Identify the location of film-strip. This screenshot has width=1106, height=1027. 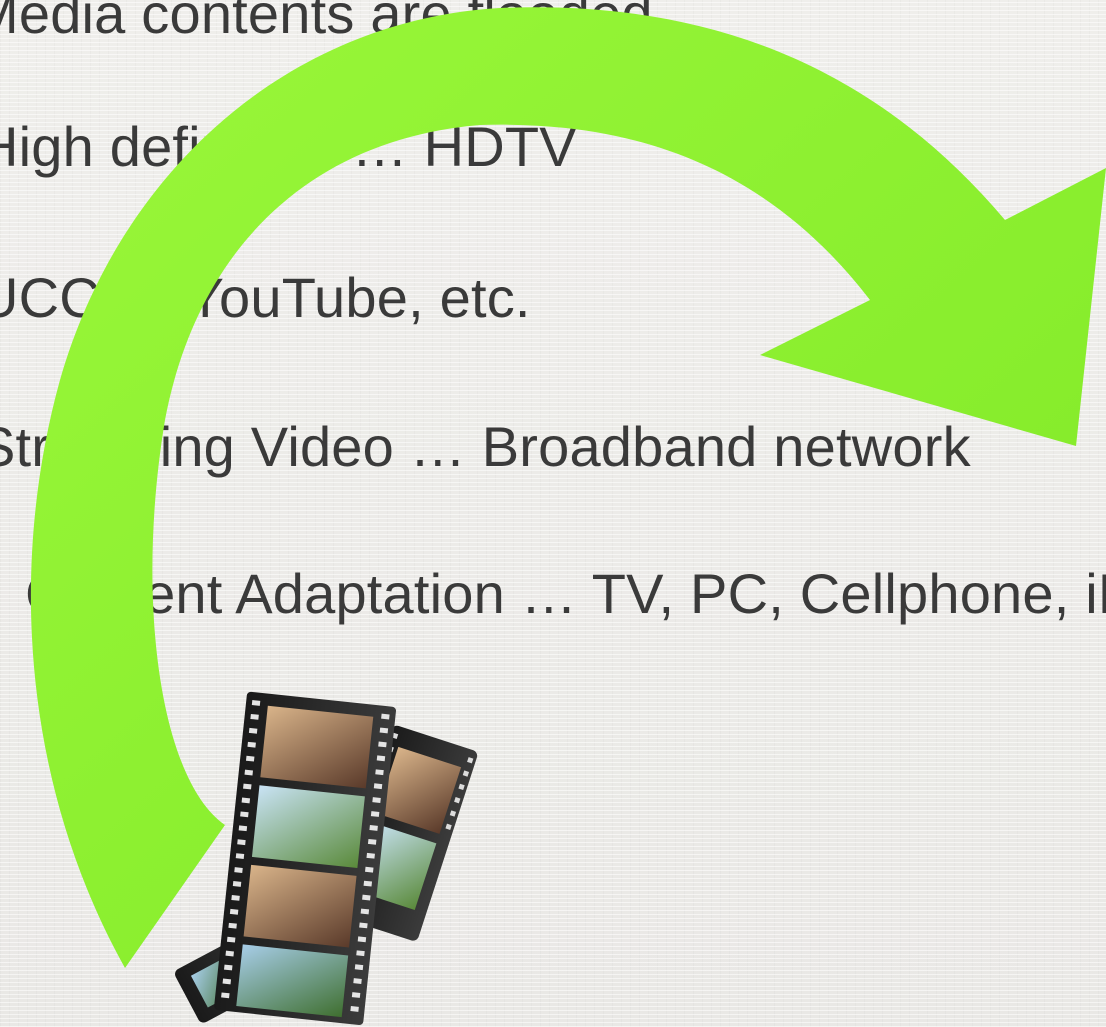
(326, 858).